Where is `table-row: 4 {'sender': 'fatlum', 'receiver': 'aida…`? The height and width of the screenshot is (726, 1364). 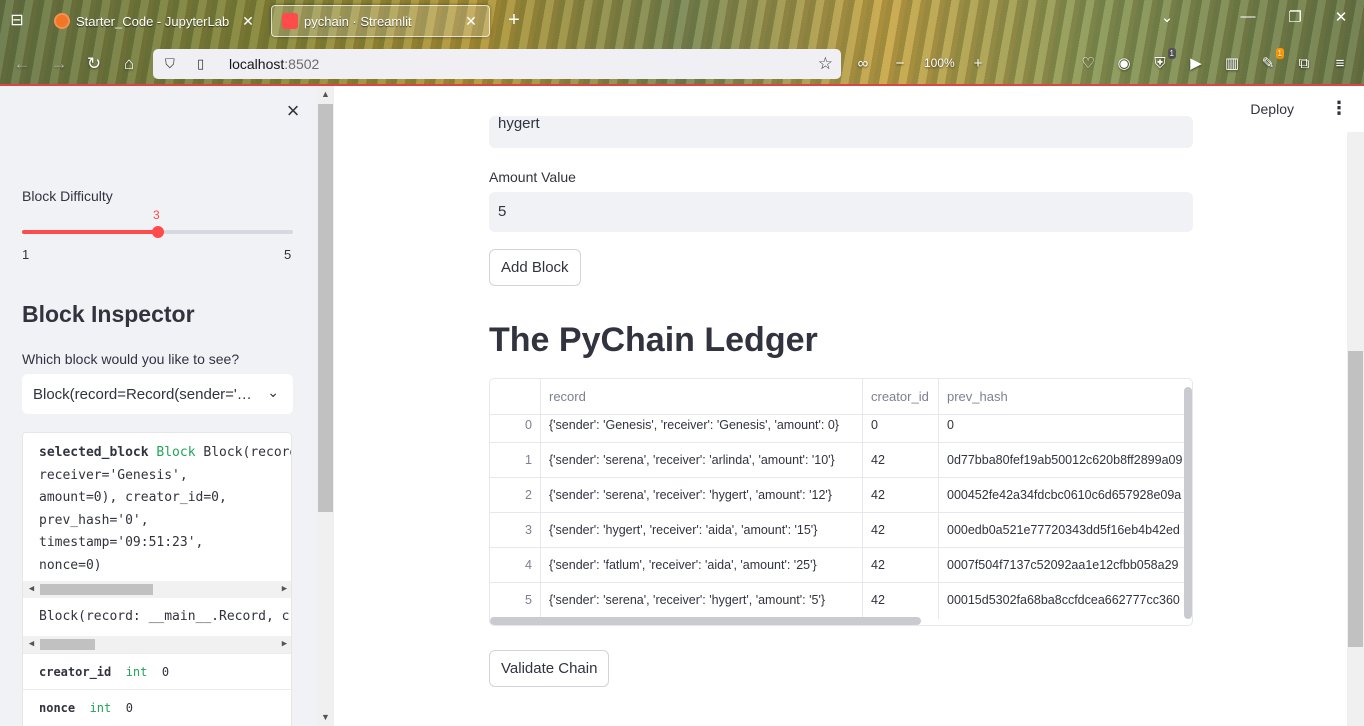 table-row: 4 {'sender': 'fatlum', 'receiver': 'aida… is located at coordinates (841, 565).